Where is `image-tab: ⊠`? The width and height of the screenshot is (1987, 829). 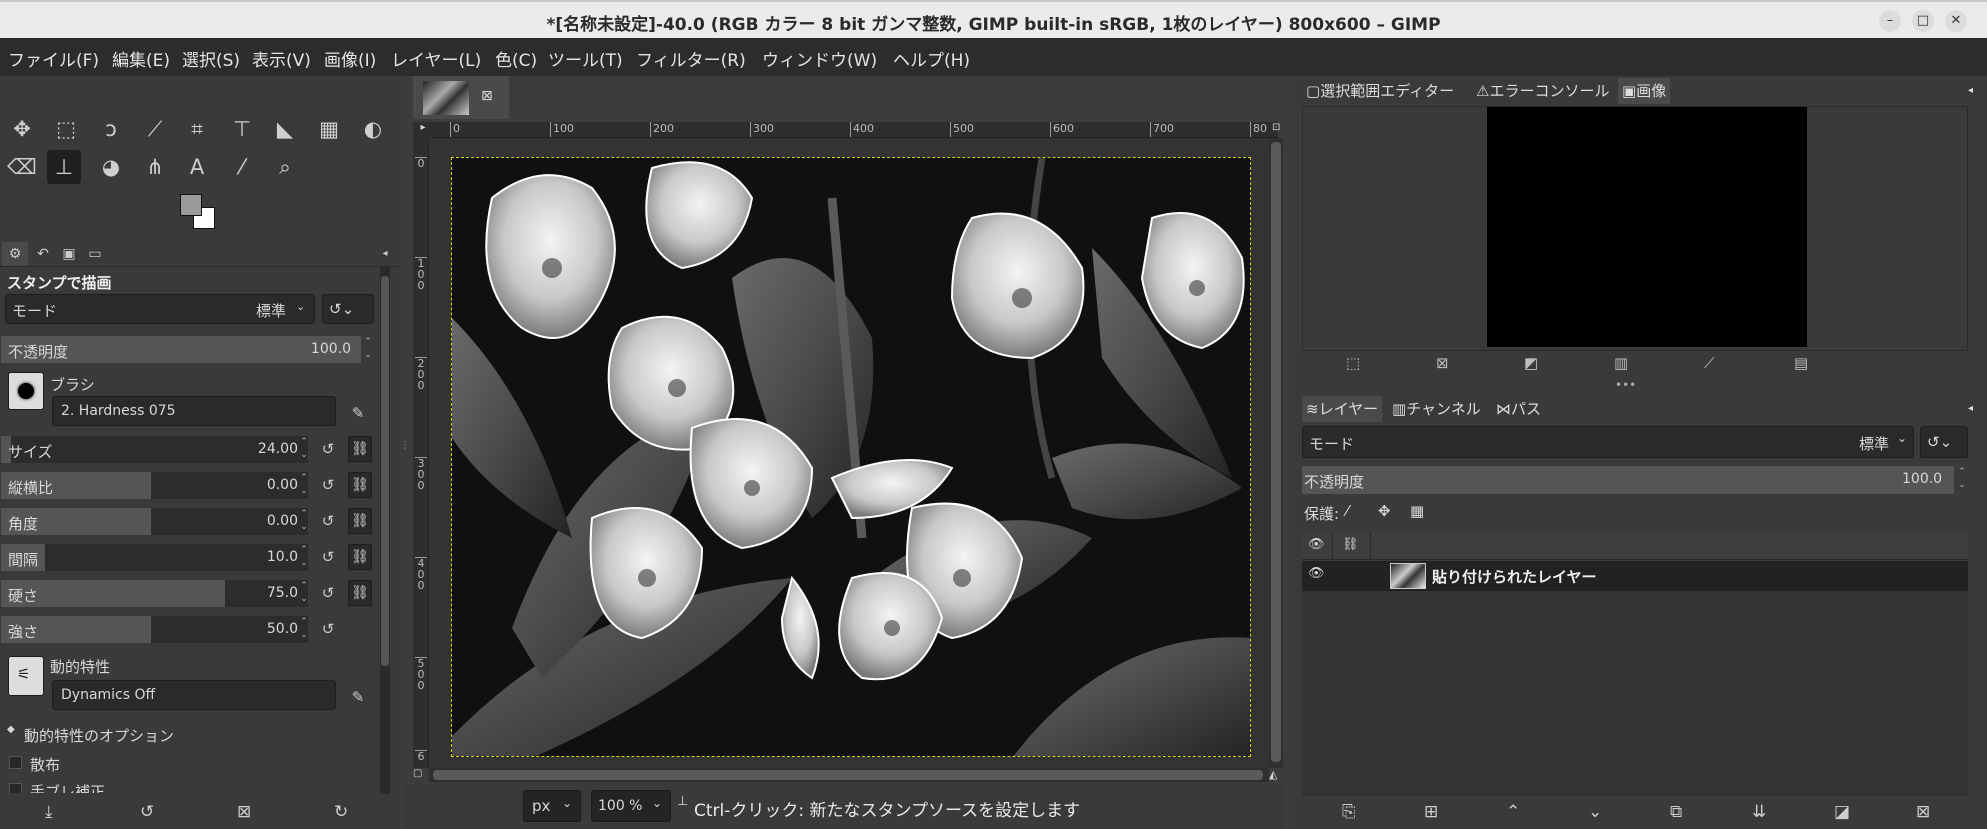
image-tab: ⊠ is located at coordinates (461, 98).